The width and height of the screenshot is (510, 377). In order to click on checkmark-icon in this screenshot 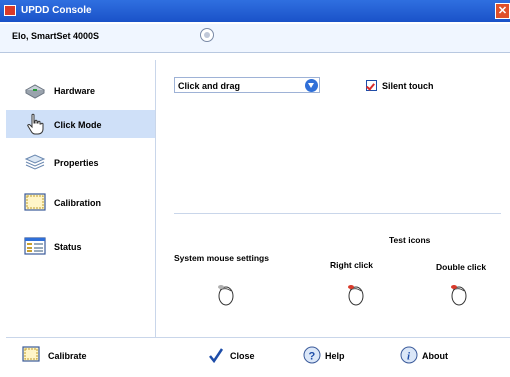, I will do `click(216, 355)`.